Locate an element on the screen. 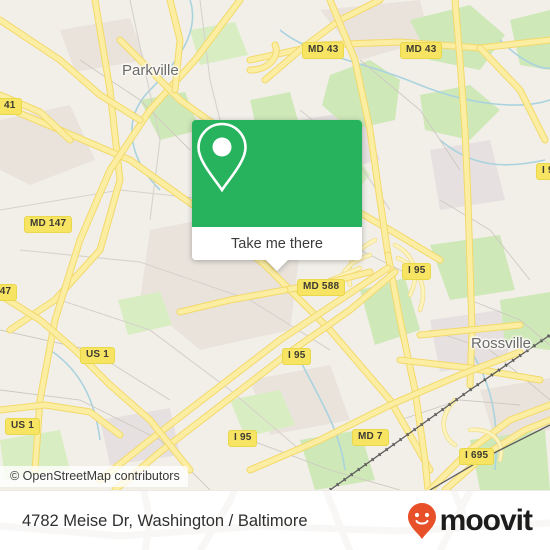  route-shield-41: 41 is located at coordinates (11, 106).